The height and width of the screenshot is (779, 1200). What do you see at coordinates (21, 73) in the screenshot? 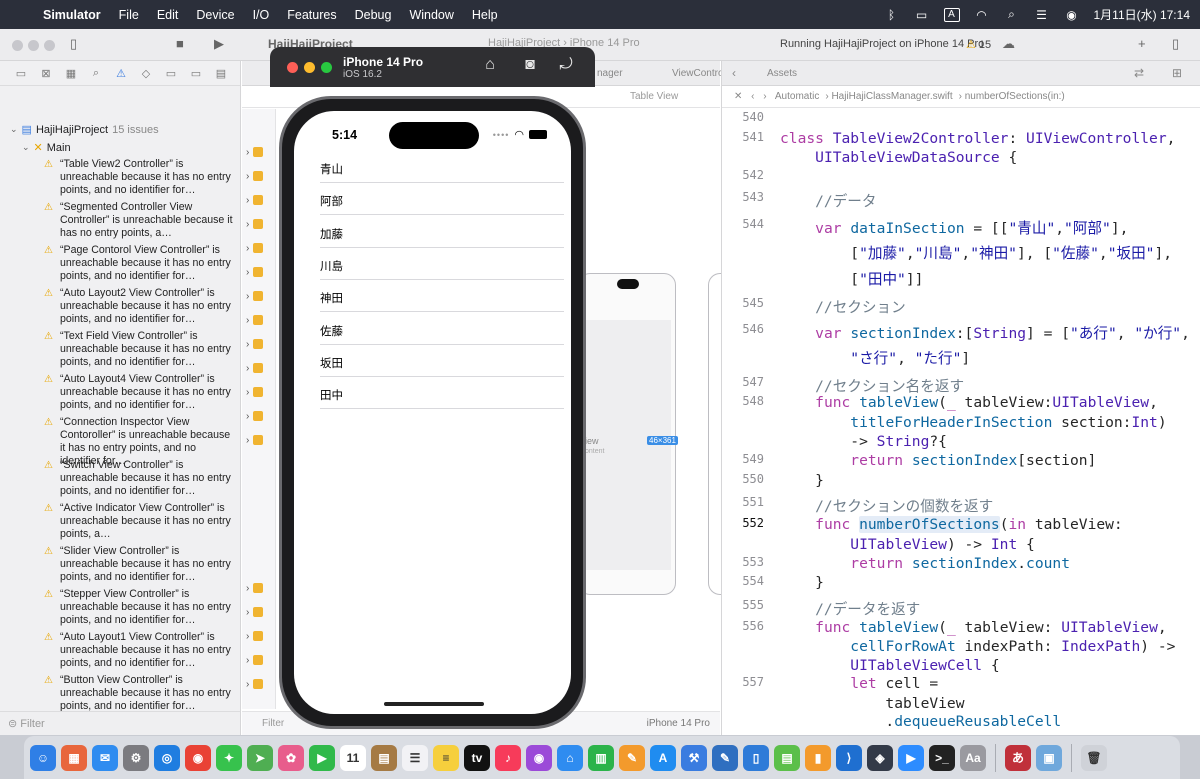
I see `folder-icon: ▭` at bounding box center [21, 73].